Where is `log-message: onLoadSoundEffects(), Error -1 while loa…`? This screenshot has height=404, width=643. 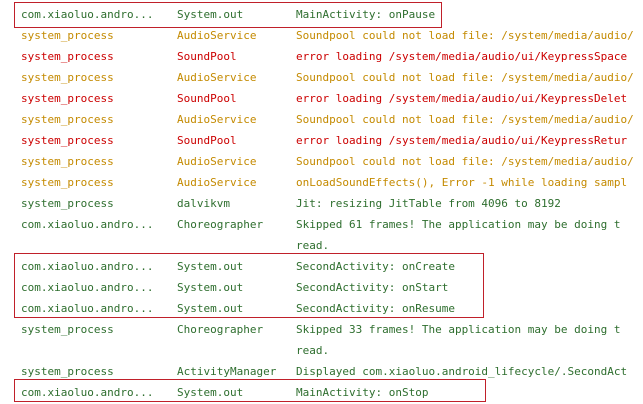
log-message: onLoadSoundEffects(), Error -1 while loa… is located at coordinates (462, 182).